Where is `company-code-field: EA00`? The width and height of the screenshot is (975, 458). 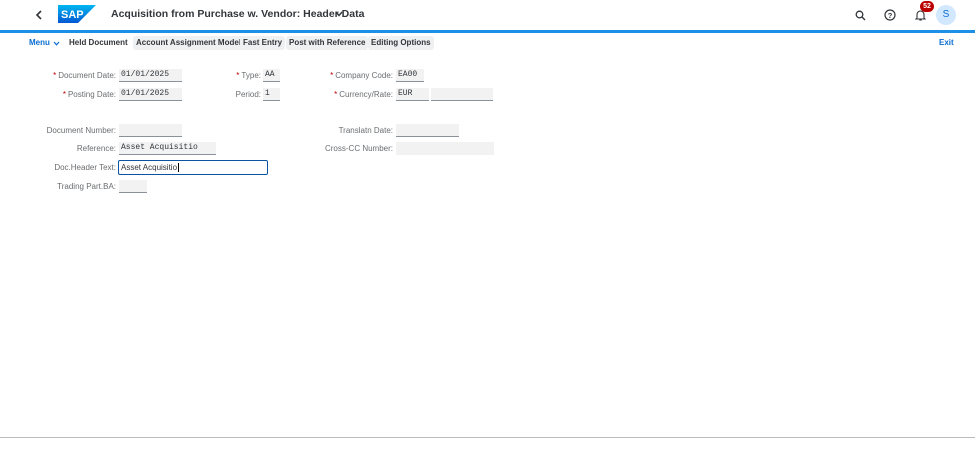 company-code-field: EA00 is located at coordinates (410, 75).